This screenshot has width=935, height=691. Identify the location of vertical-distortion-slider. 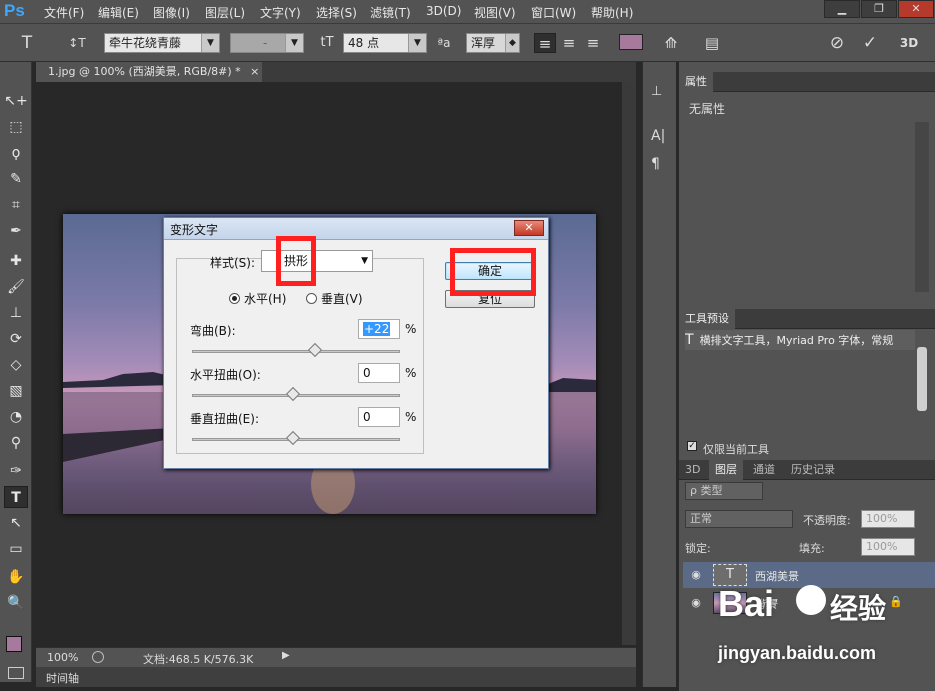
(296, 438).